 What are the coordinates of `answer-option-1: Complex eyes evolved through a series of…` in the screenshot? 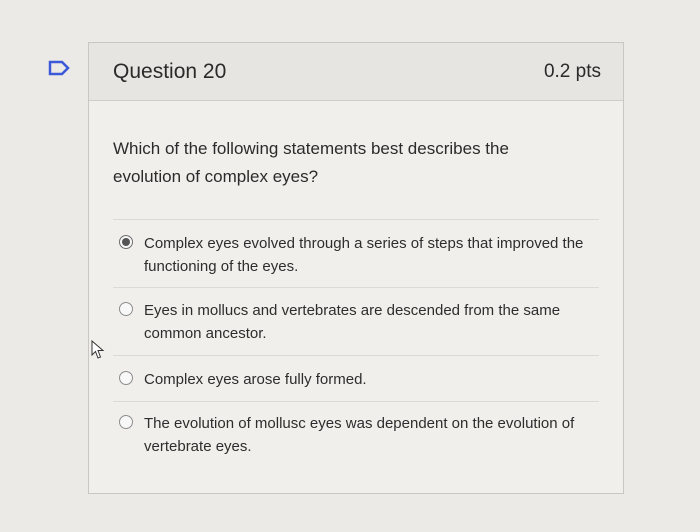 It's located at (359, 255).